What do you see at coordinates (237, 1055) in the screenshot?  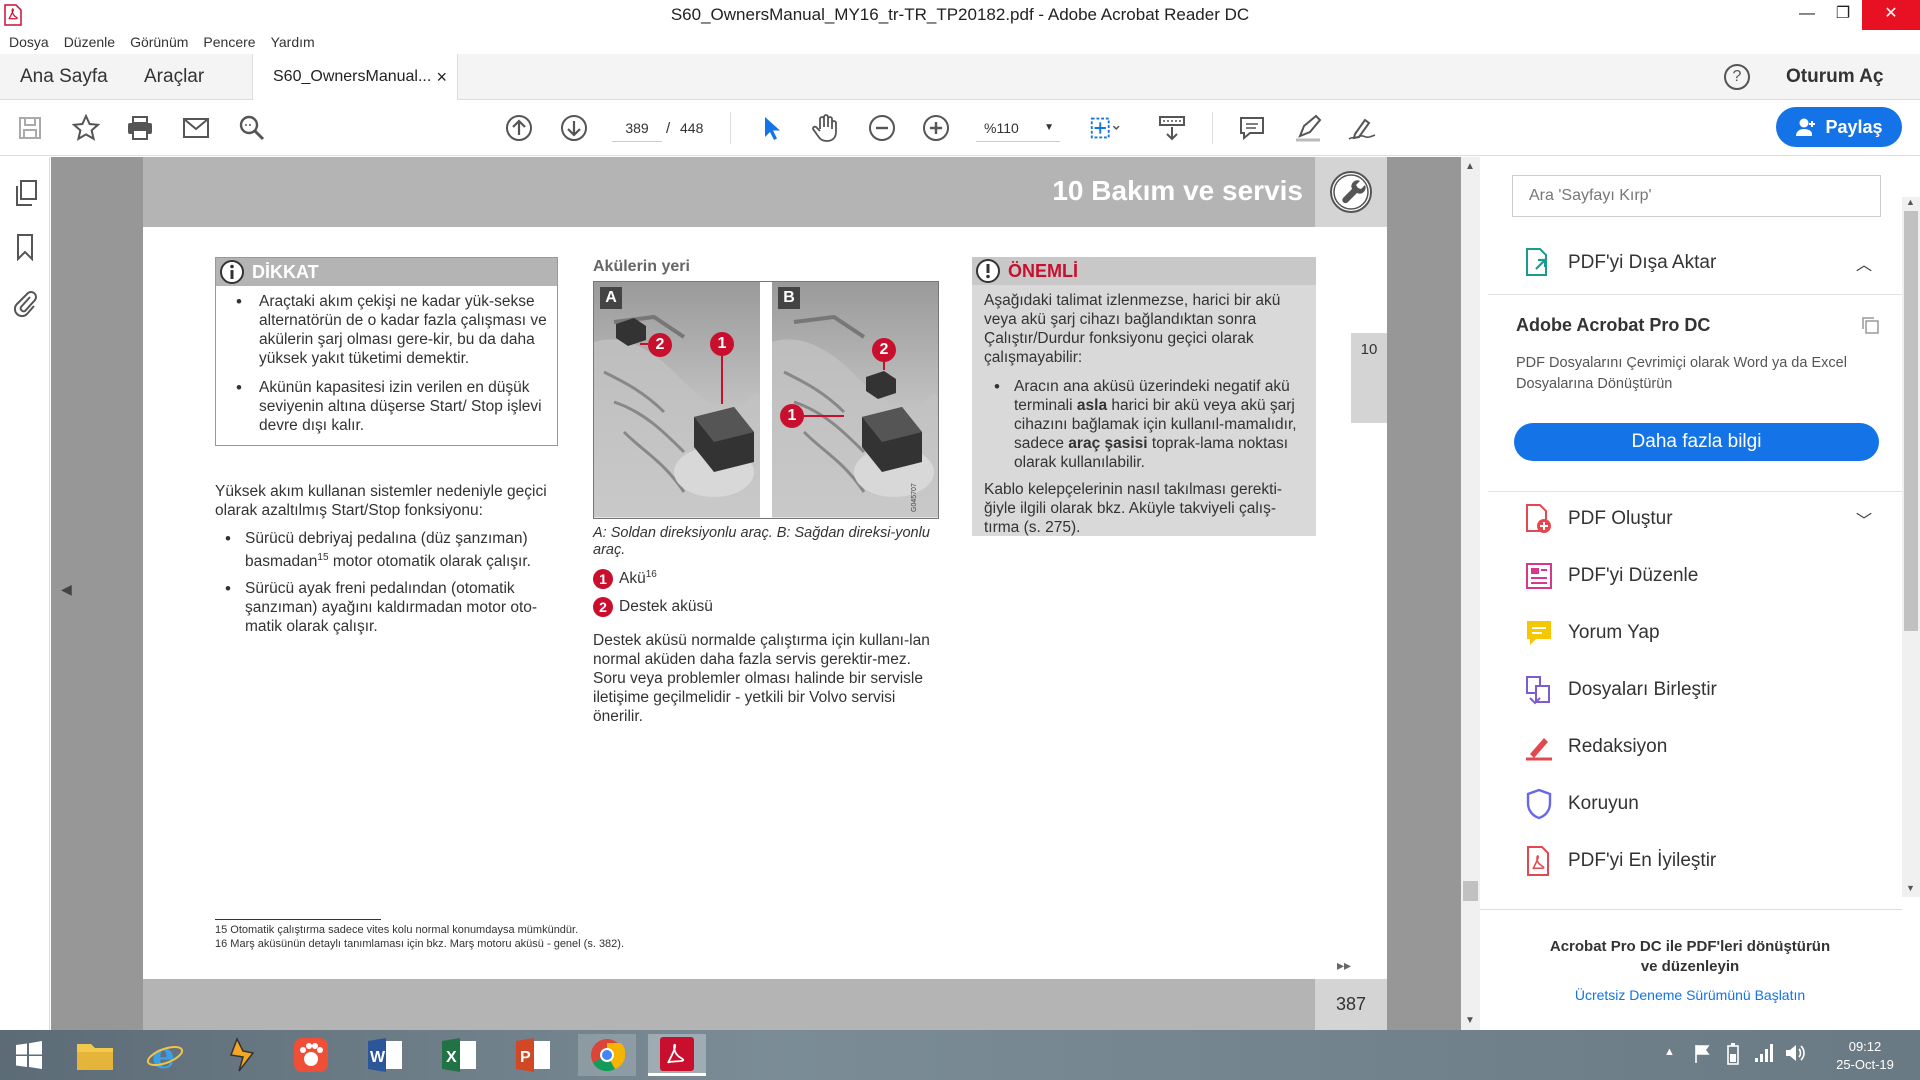 I see `winamp-icon` at bounding box center [237, 1055].